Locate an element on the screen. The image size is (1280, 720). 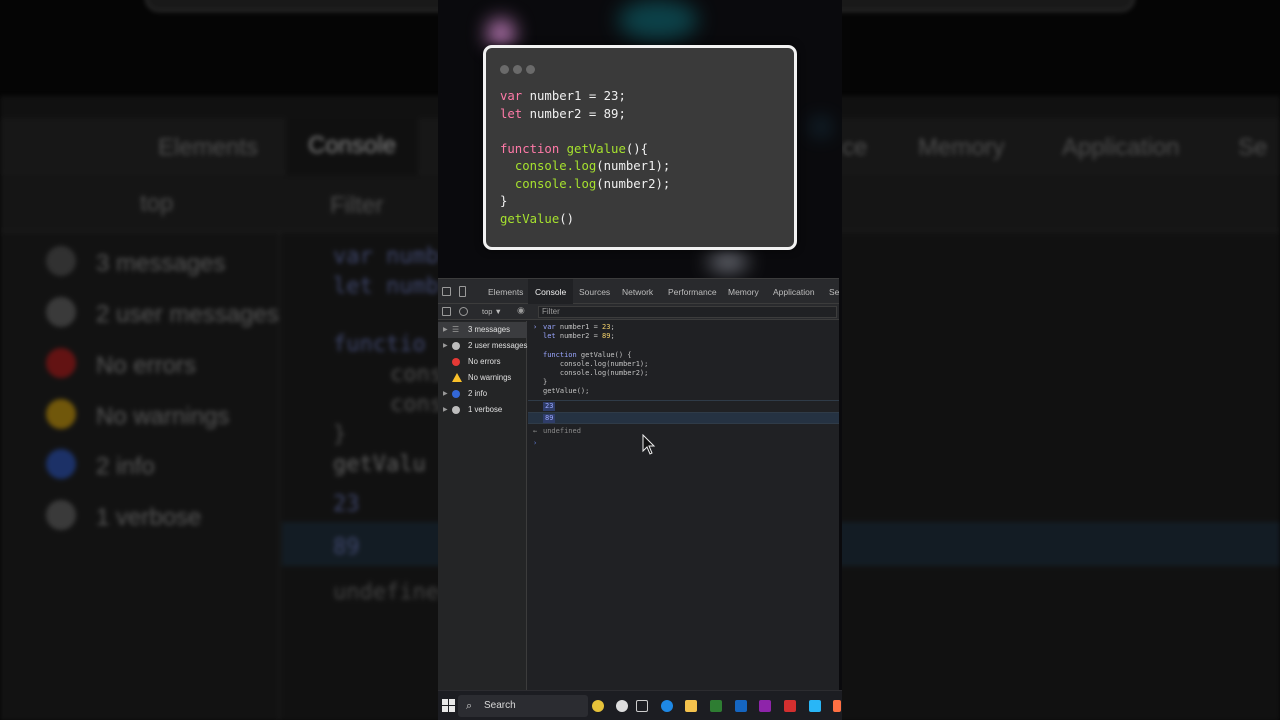
bg-list-icon is located at coordinates (61, 261).